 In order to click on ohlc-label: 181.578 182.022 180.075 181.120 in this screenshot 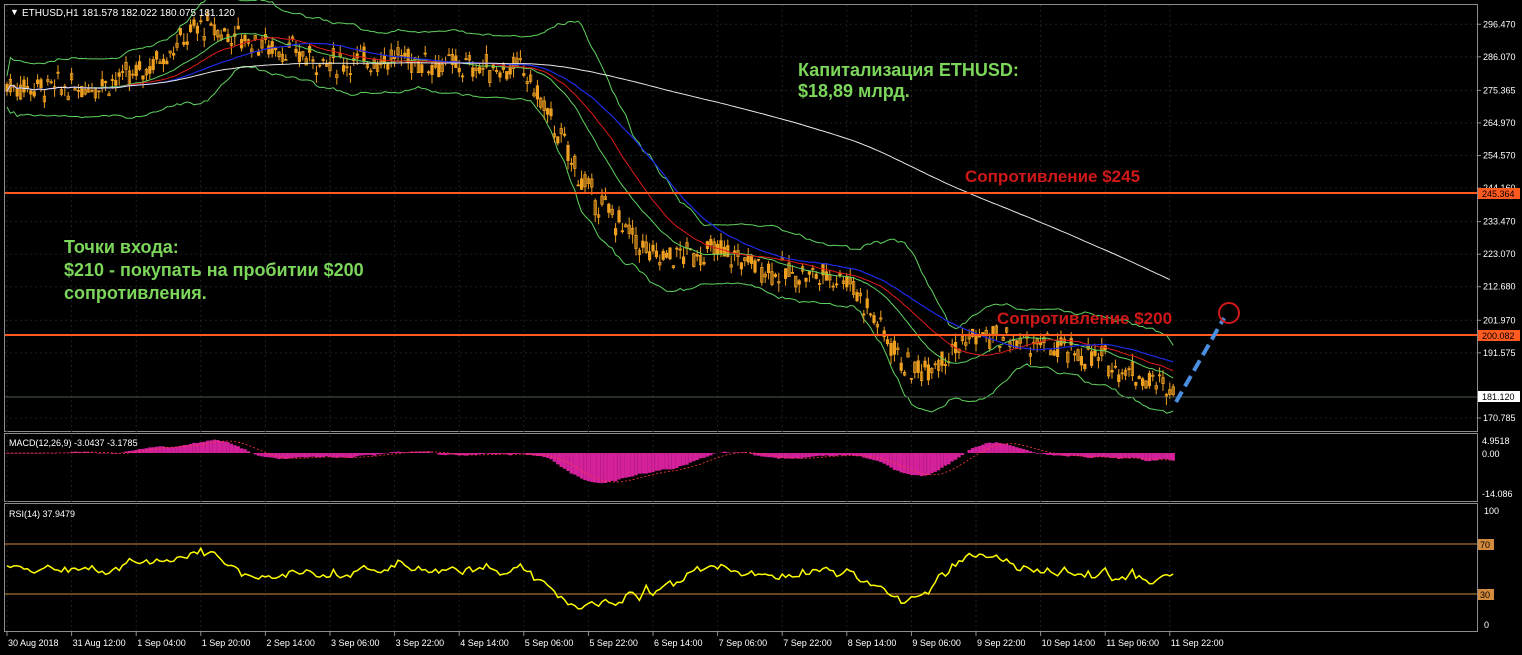, I will do `click(158, 13)`.